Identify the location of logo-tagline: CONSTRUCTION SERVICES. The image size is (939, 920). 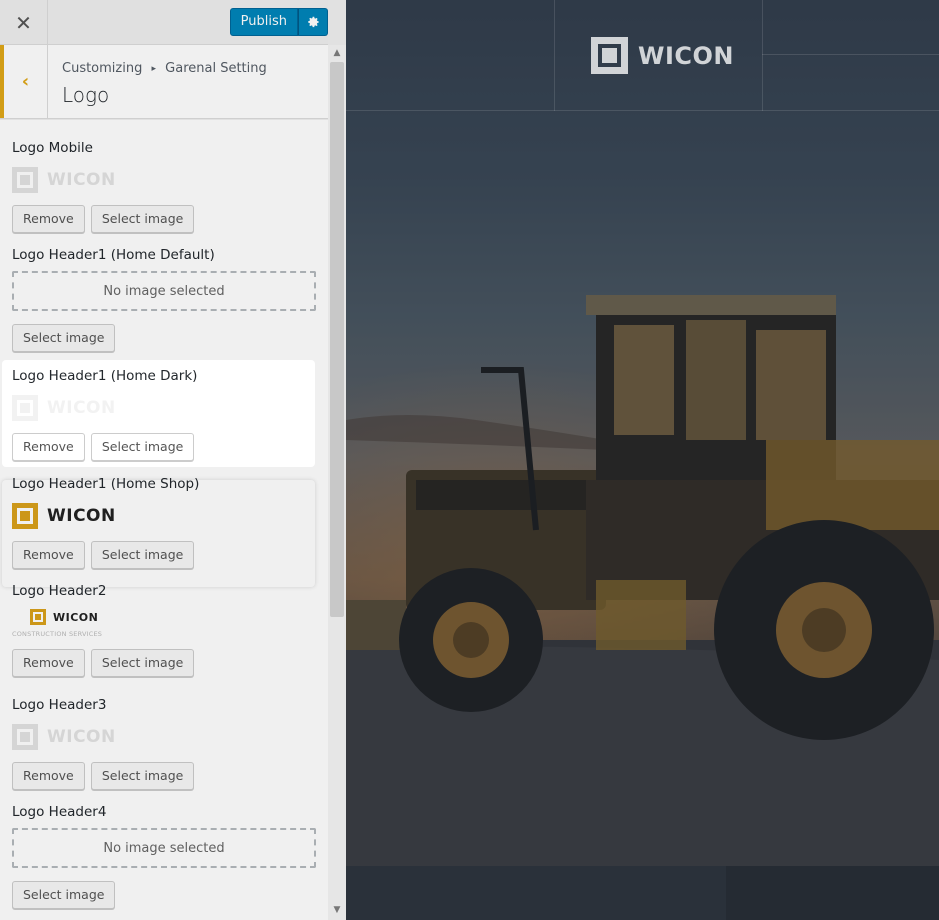
(57, 634).